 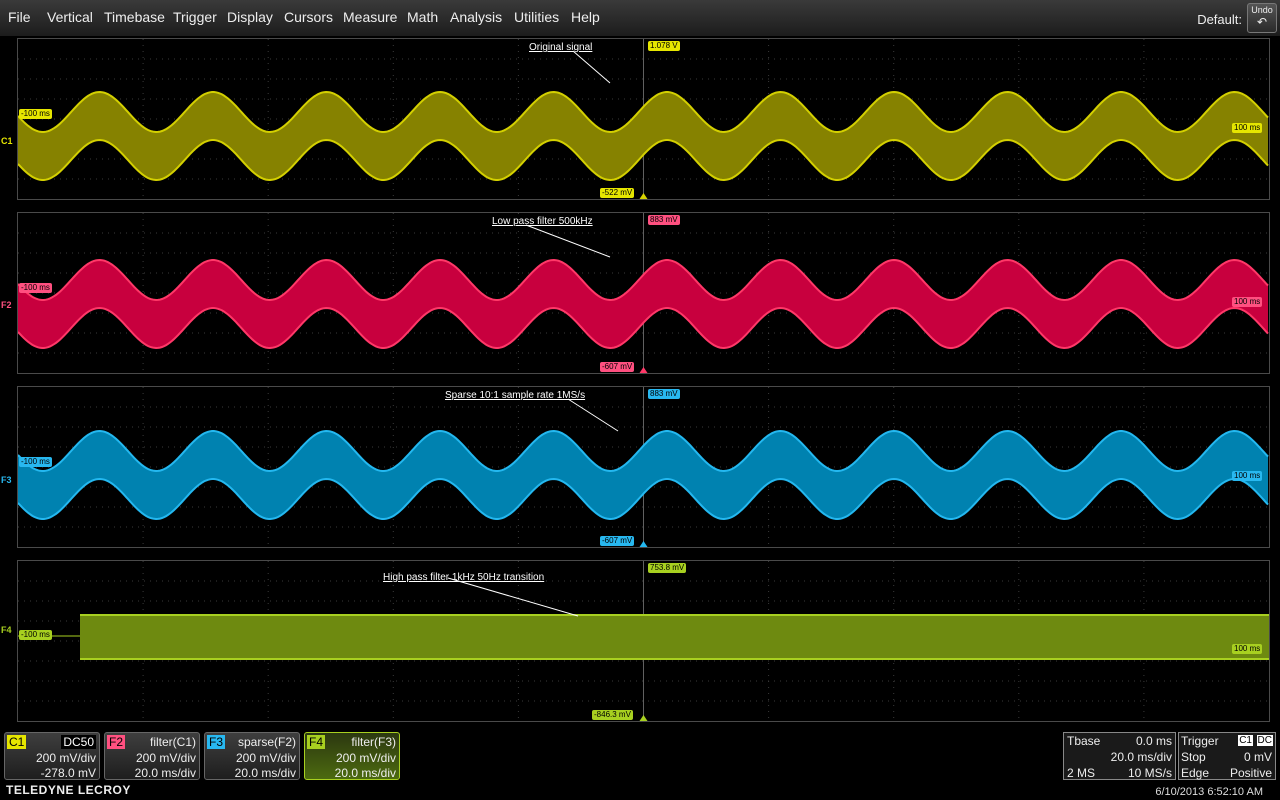 I want to click on bottom-value-c1: -522 mV, so click(x=617, y=193).